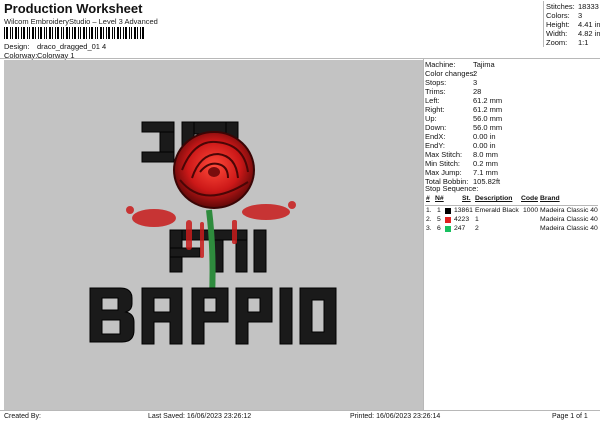  What do you see at coordinates (511, 220) in the screenshot?
I see `sequence-row: 2. 5 4223 1 Madeira Classic 40` at bounding box center [511, 220].